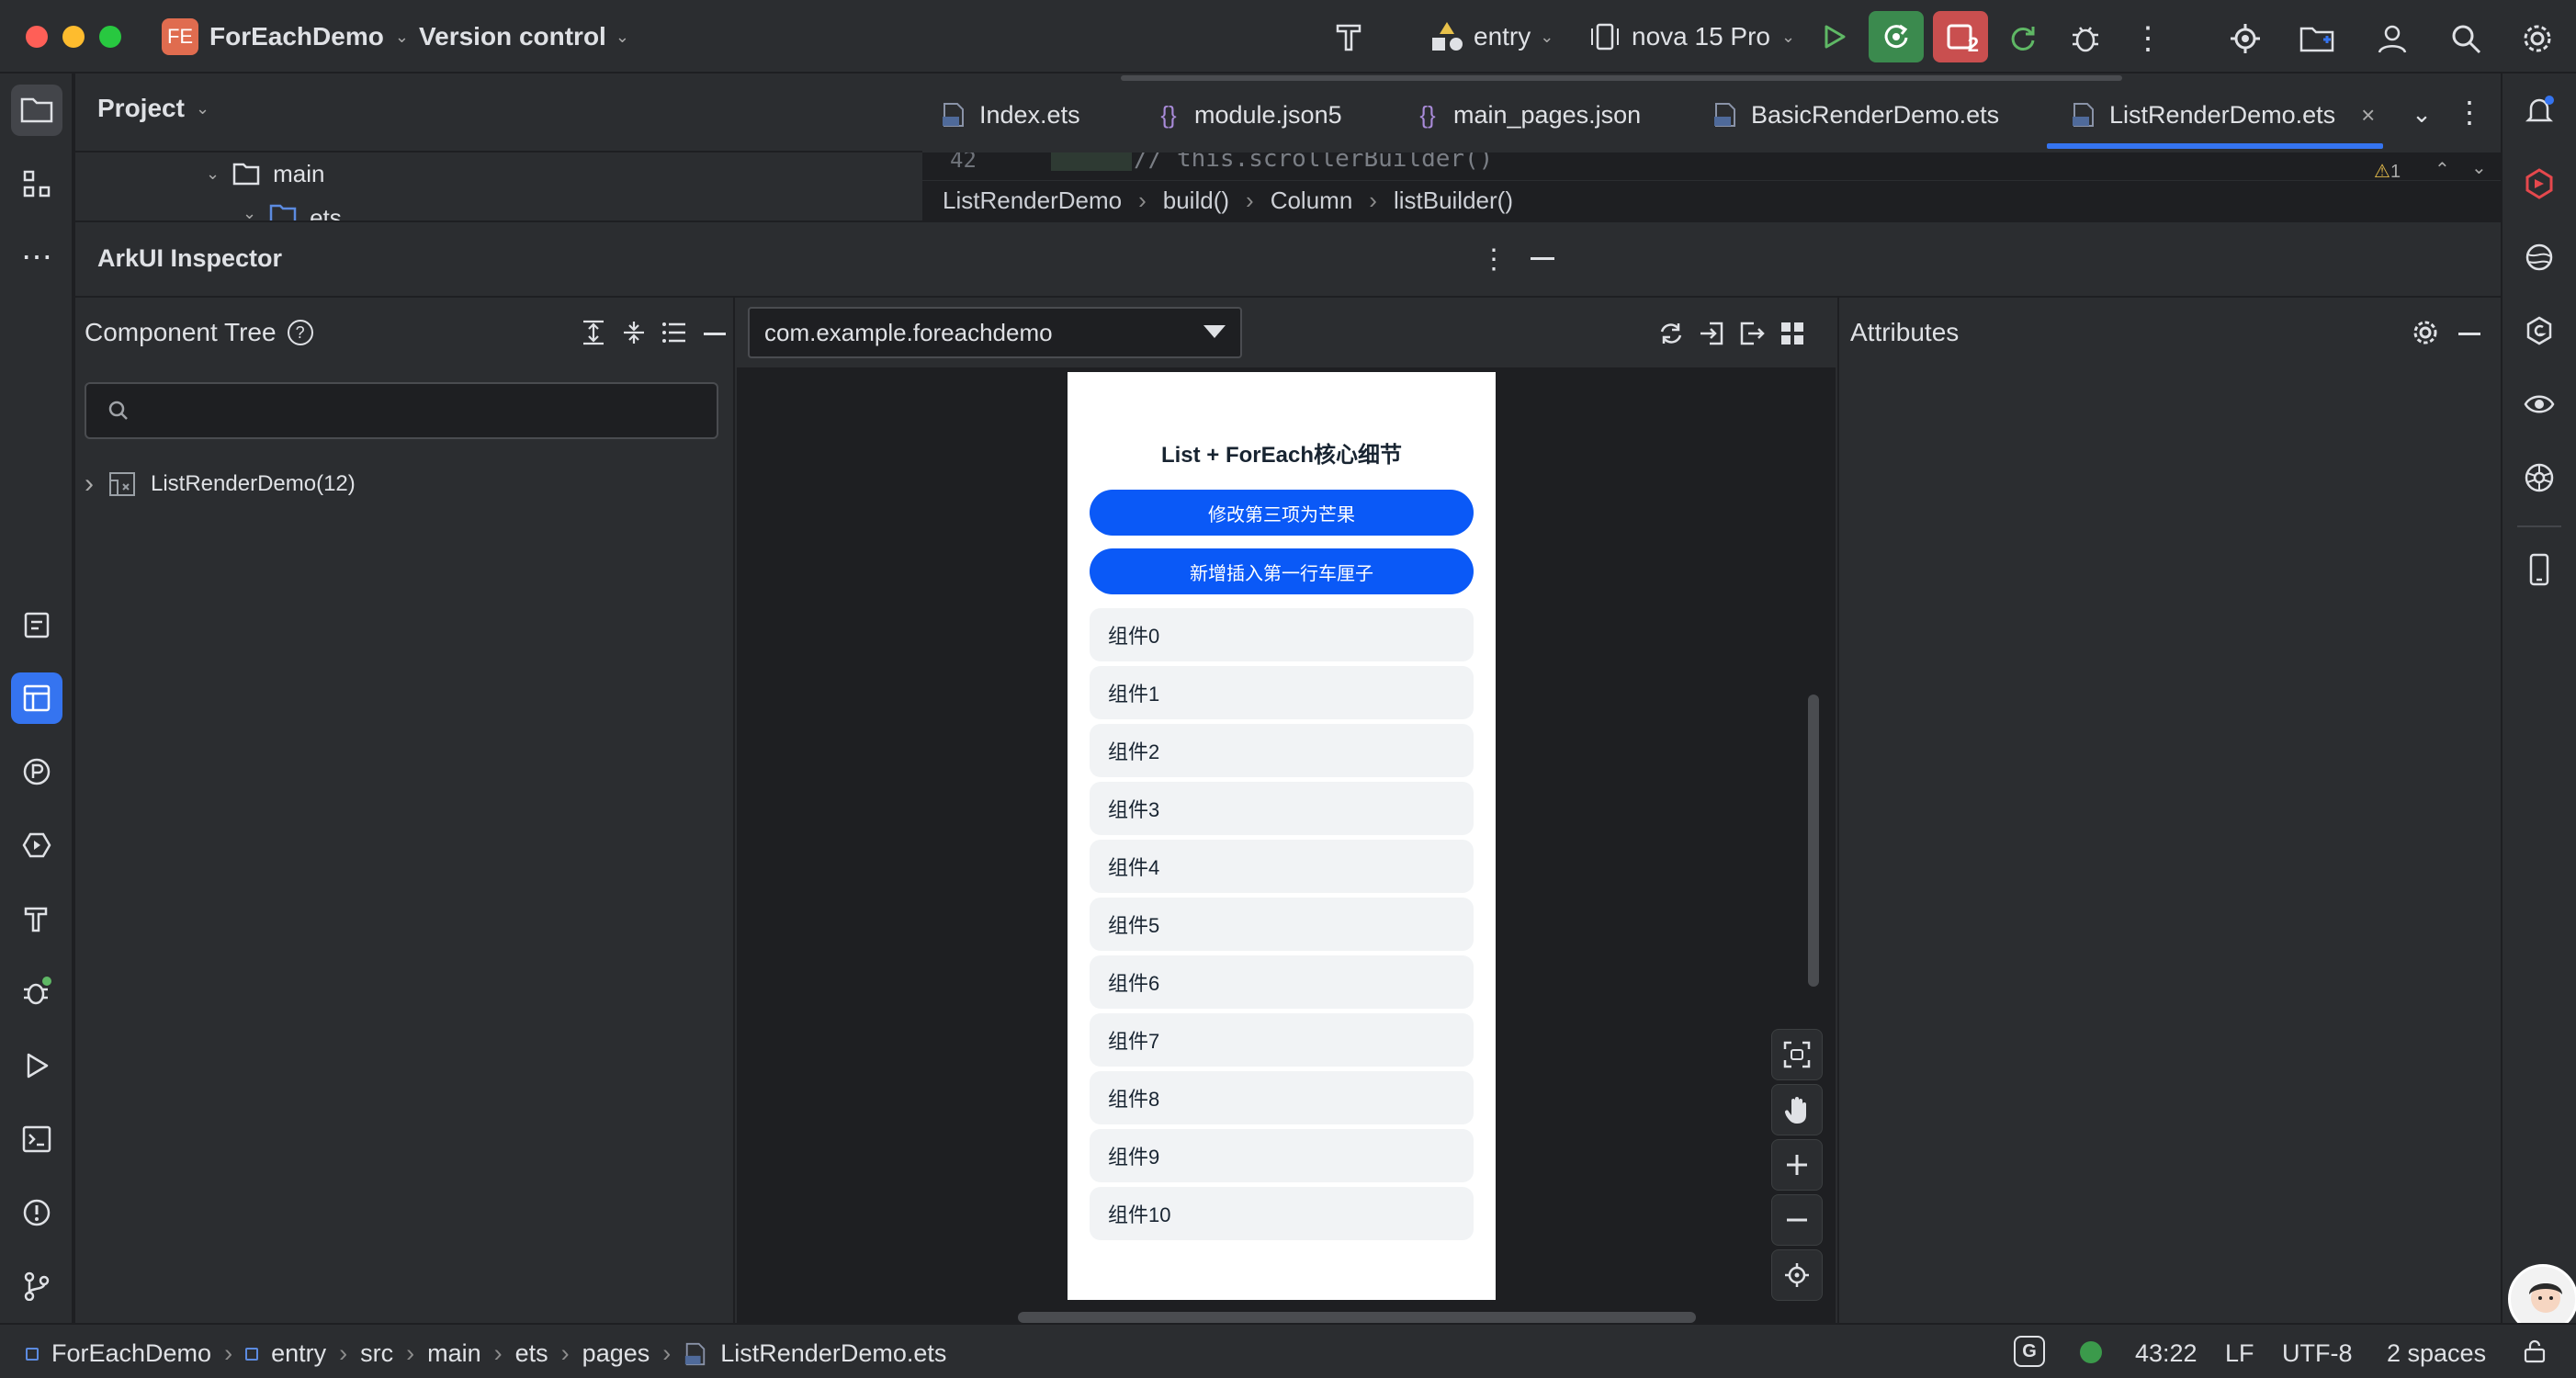  I want to click on structure-icon, so click(36, 183).